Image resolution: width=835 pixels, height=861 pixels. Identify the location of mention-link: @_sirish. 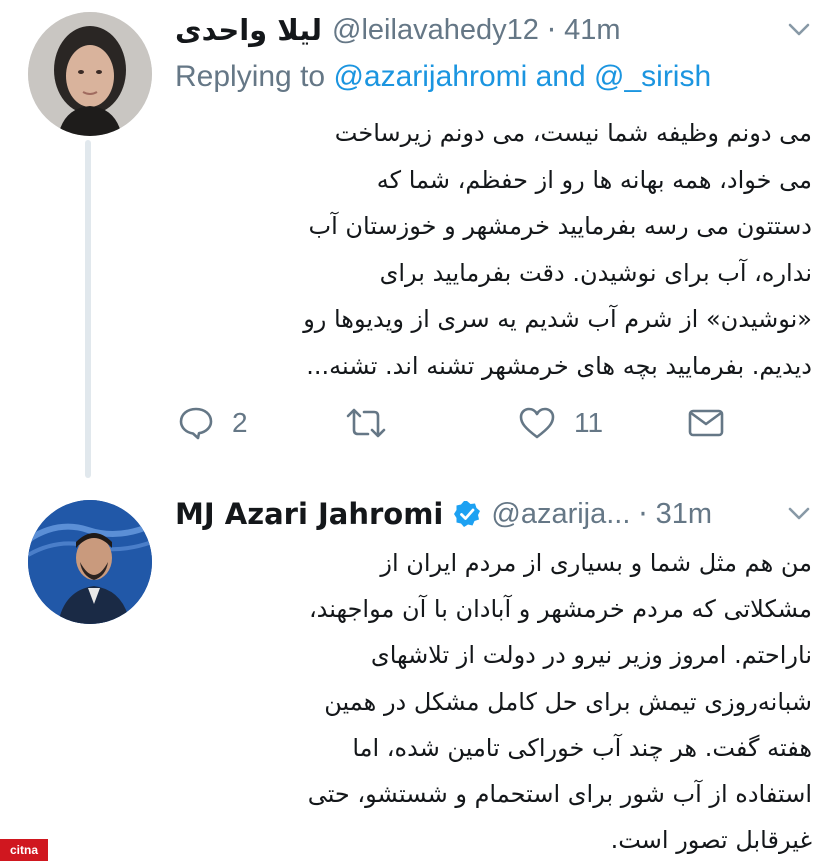
(652, 76).